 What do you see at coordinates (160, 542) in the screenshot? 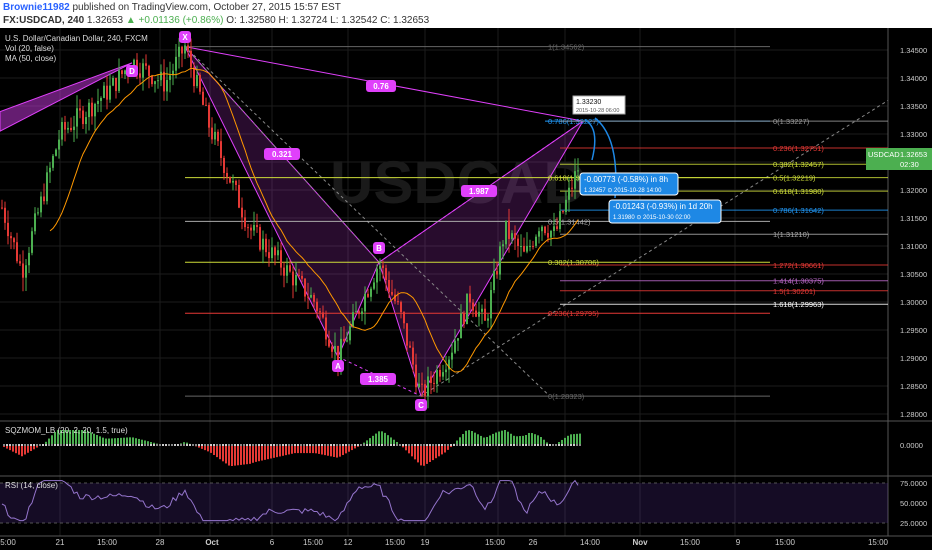
I see `time-tick: 28` at bounding box center [160, 542].